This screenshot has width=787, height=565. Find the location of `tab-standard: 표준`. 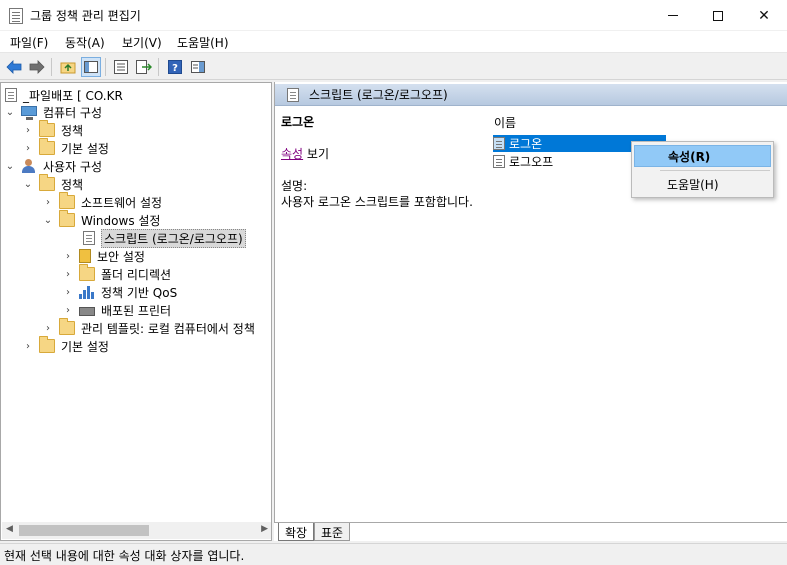

tab-standard: 표준 is located at coordinates (332, 532).